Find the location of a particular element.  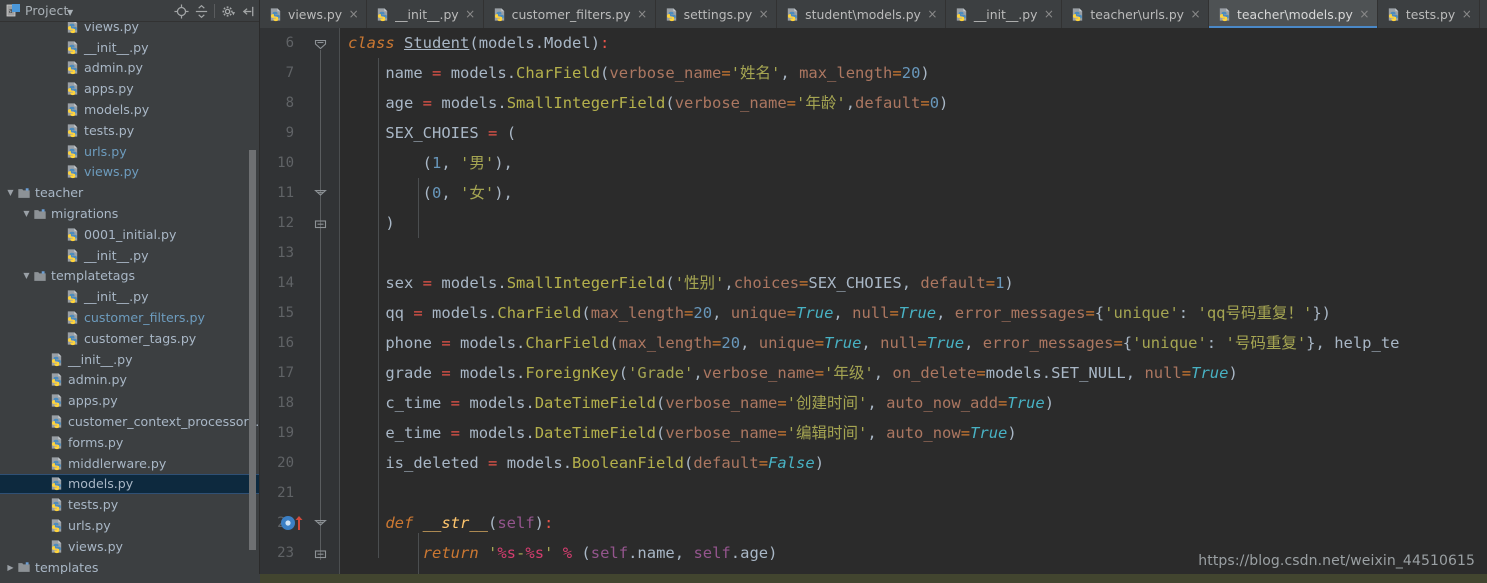

line-number: 12 is located at coordinates (285, 223).